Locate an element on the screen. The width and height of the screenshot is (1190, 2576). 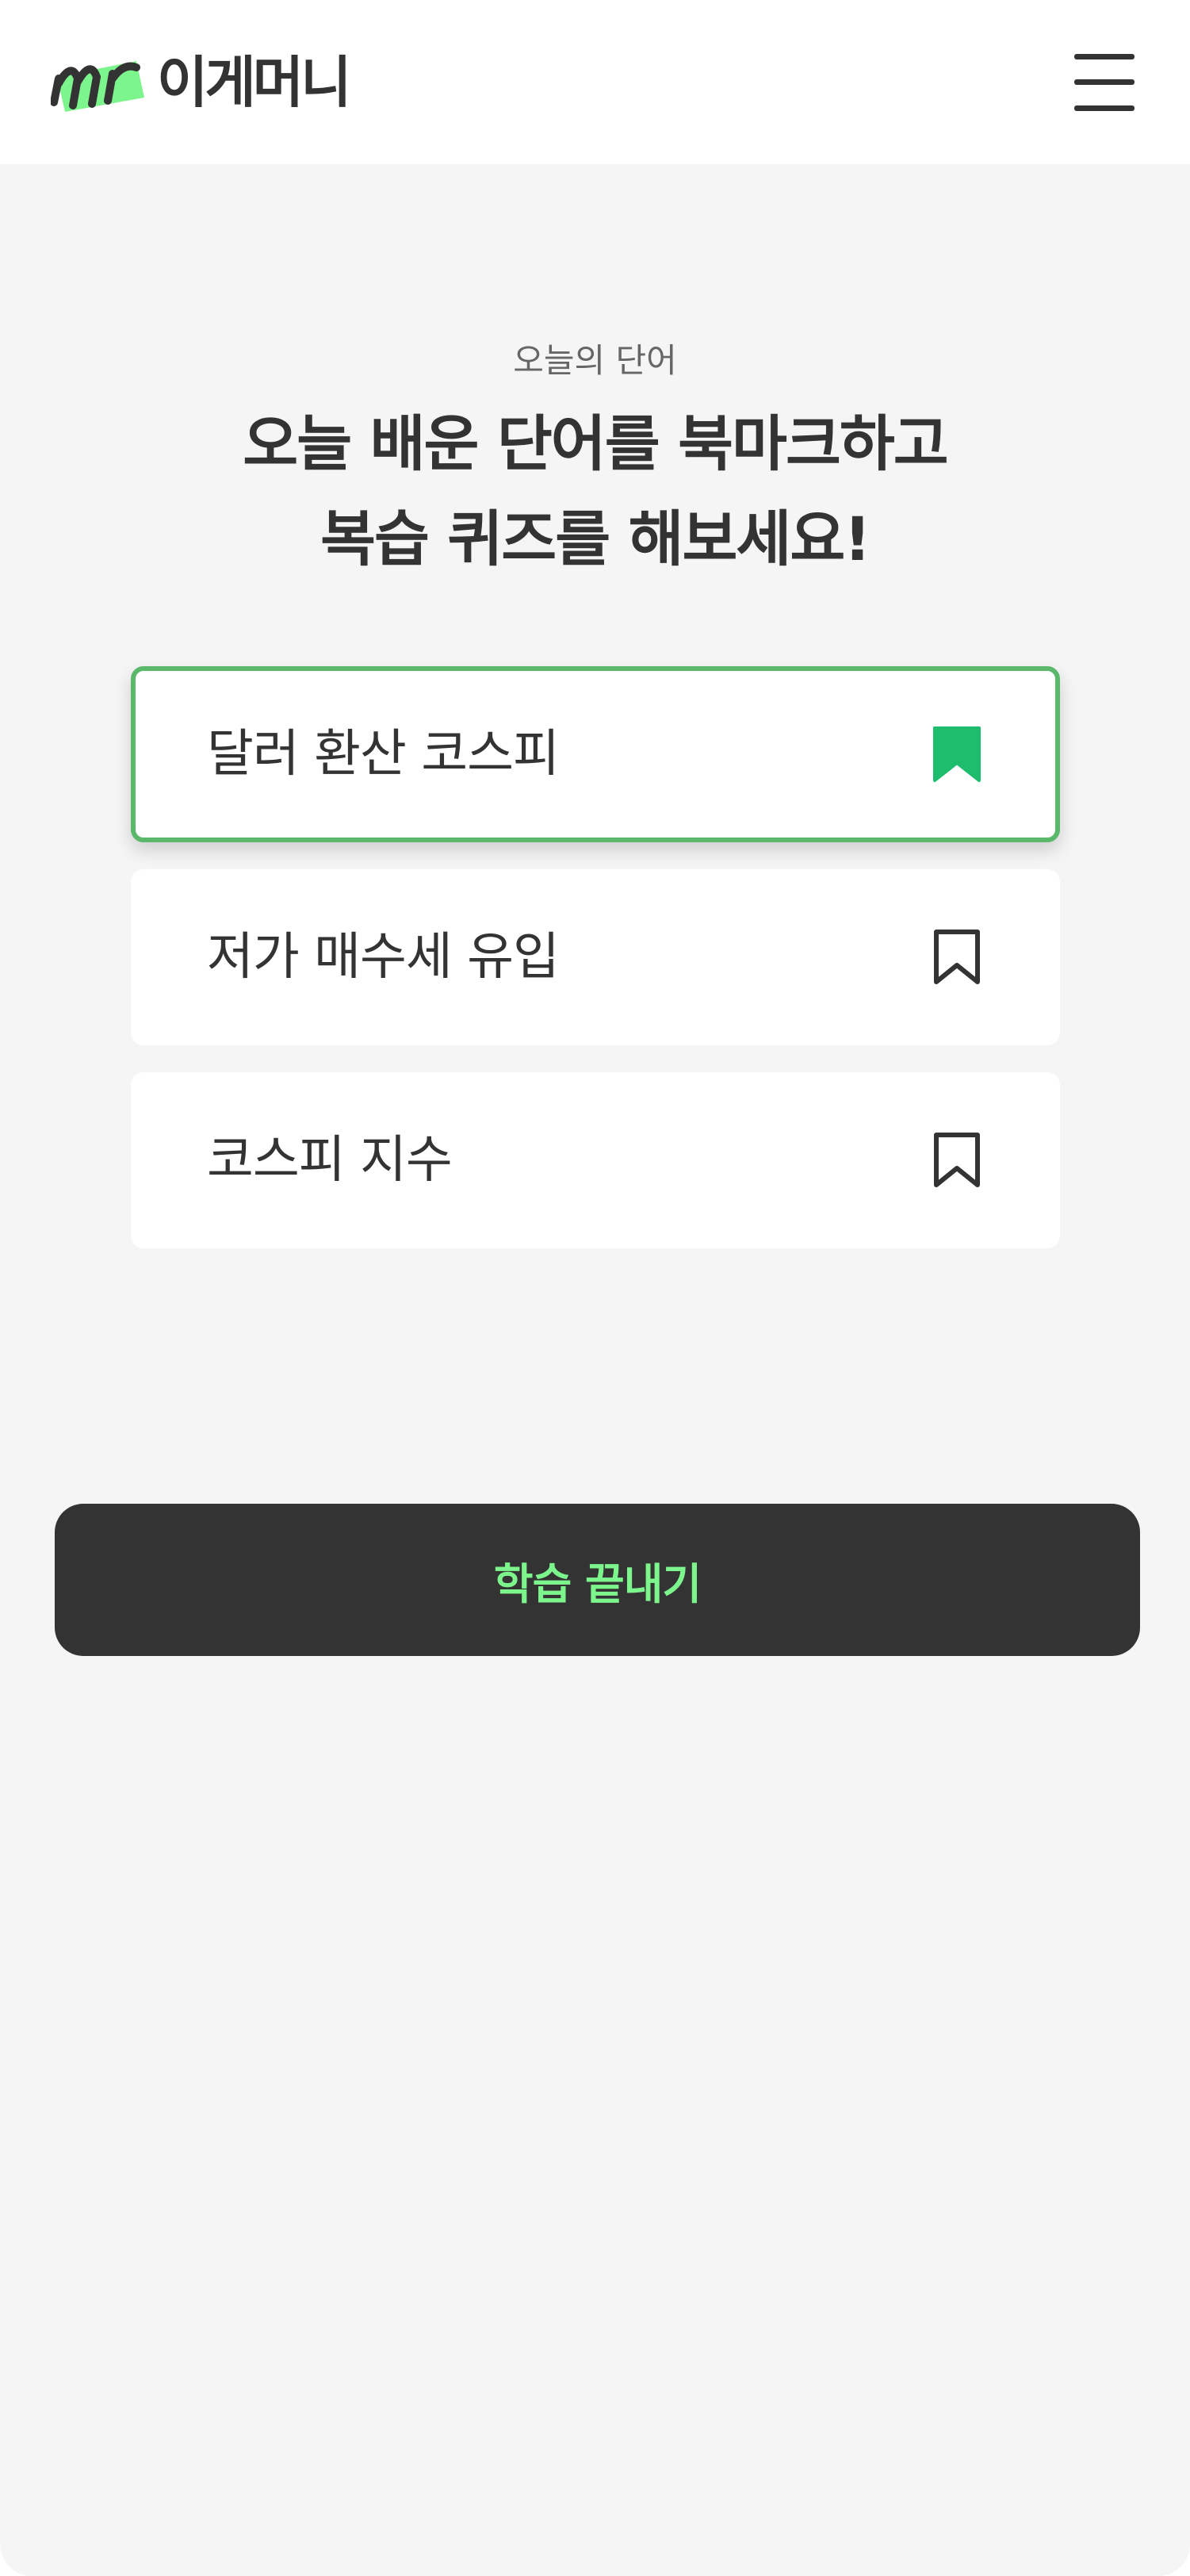
section-subtitle: 오늘의 단어 is located at coordinates (595, 360).